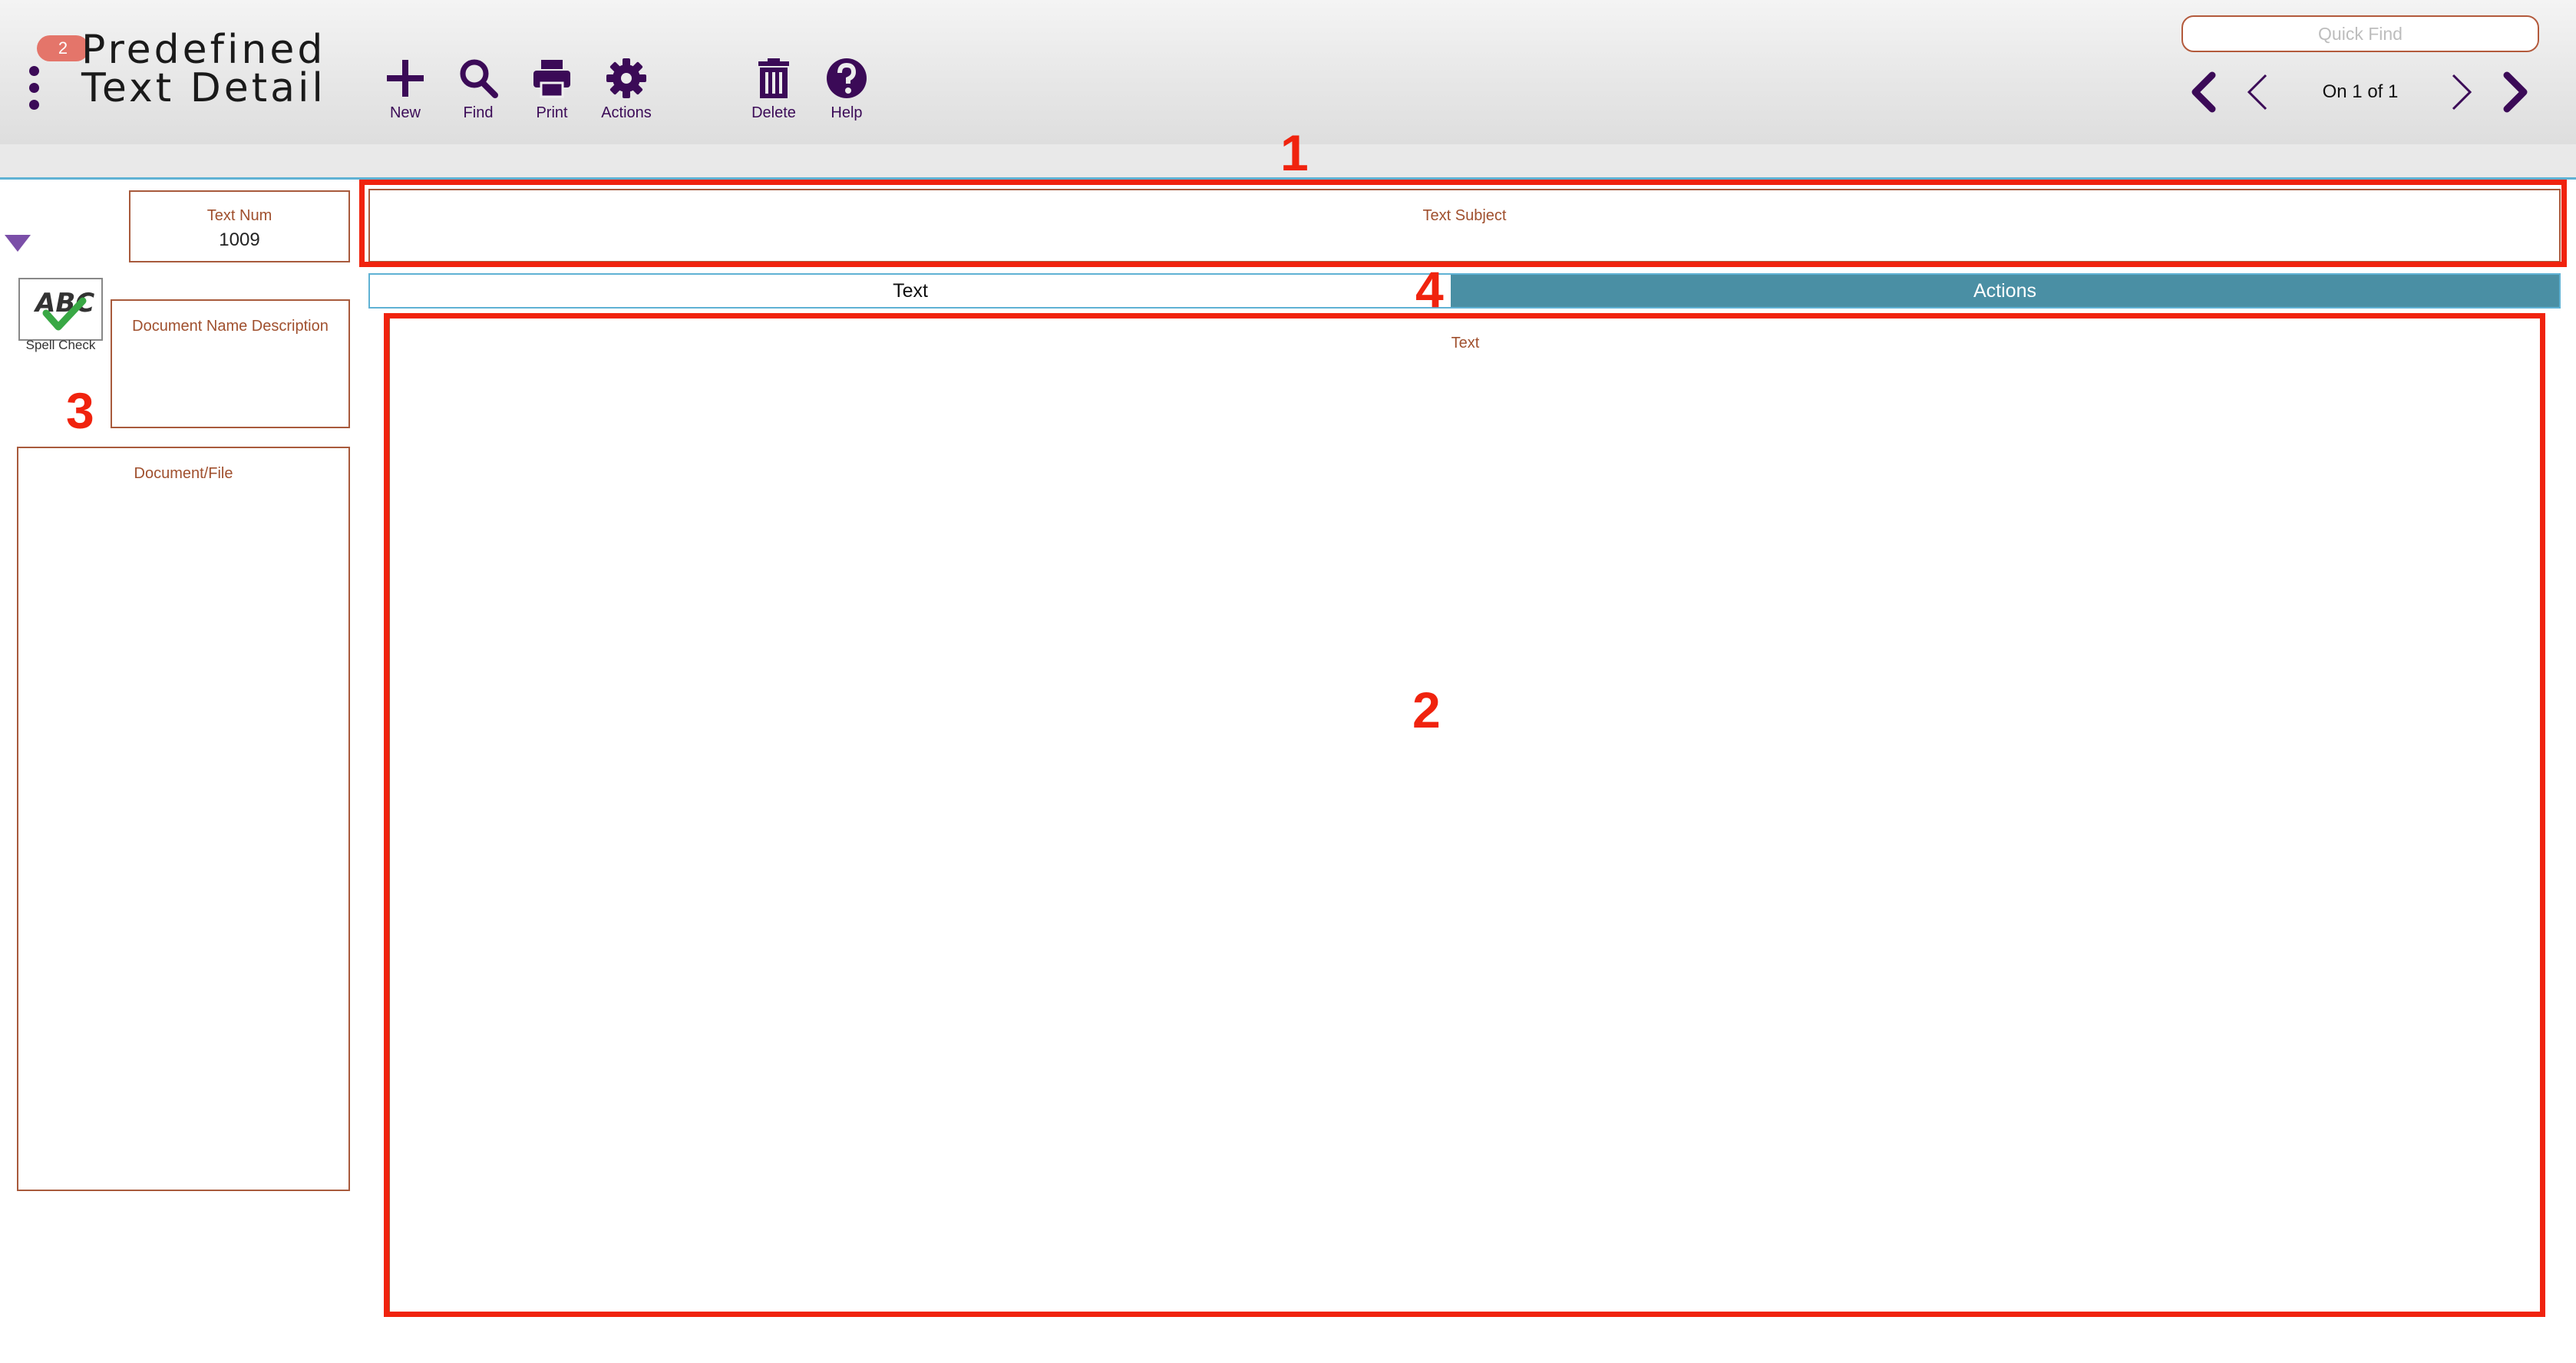 The image size is (2576, 1363). What do you see at coordinates (35, 88) in the screenshot?
I see `kebab-menu-icon` at bounding box center [35, 88].